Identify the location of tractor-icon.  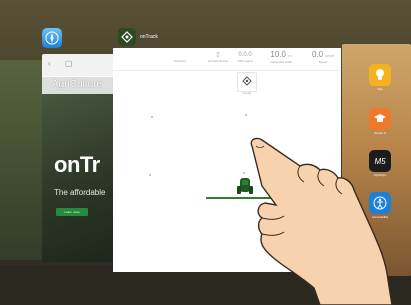
(245, 186).